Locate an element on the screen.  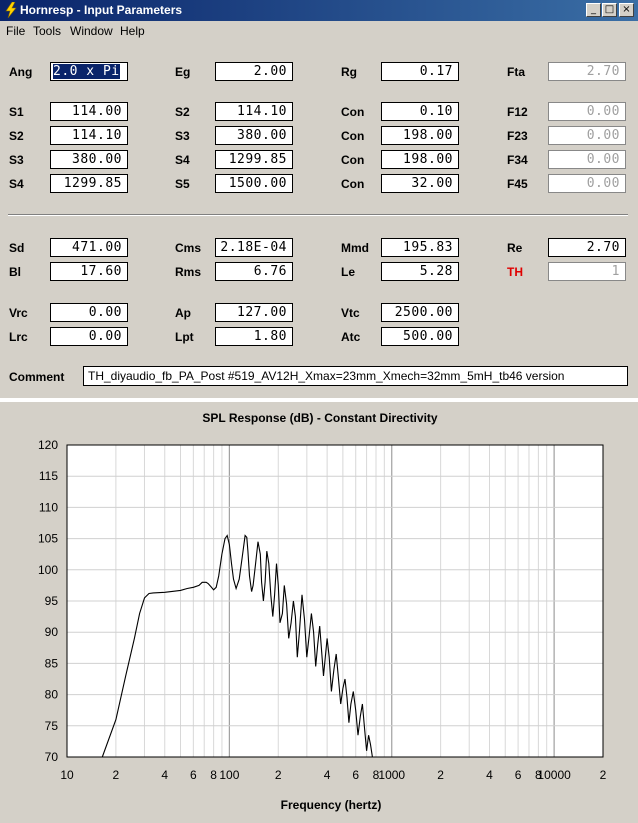
y-tick-label: 70 is located at coordinates (52, 757).